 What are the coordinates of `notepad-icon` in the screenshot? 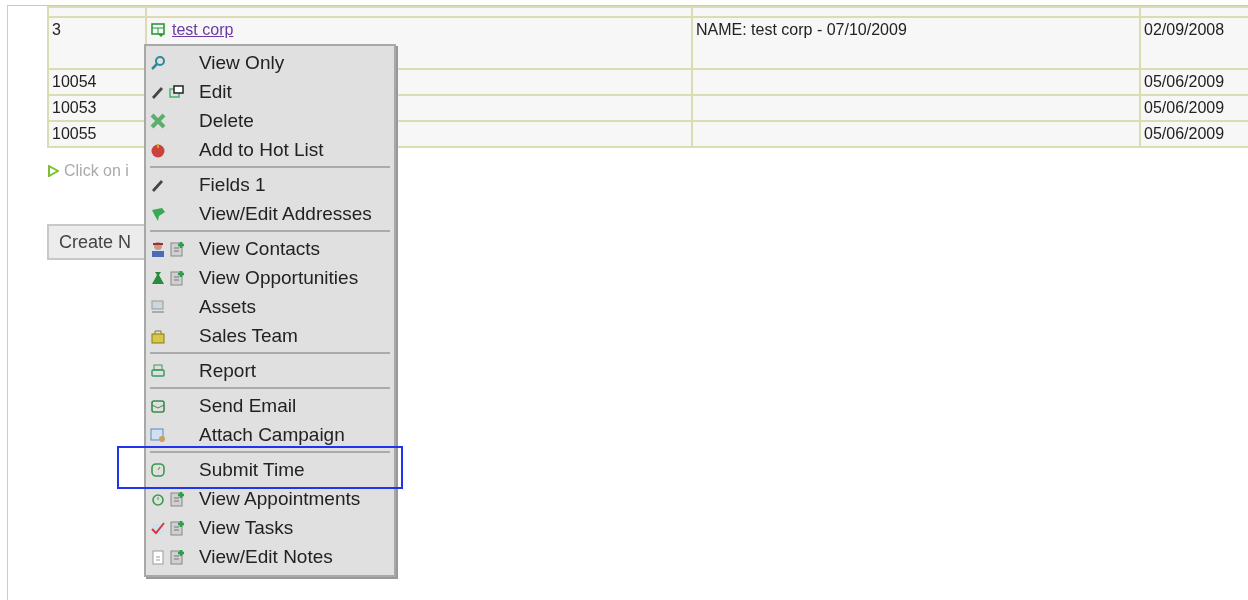 It's located at (158, 556).